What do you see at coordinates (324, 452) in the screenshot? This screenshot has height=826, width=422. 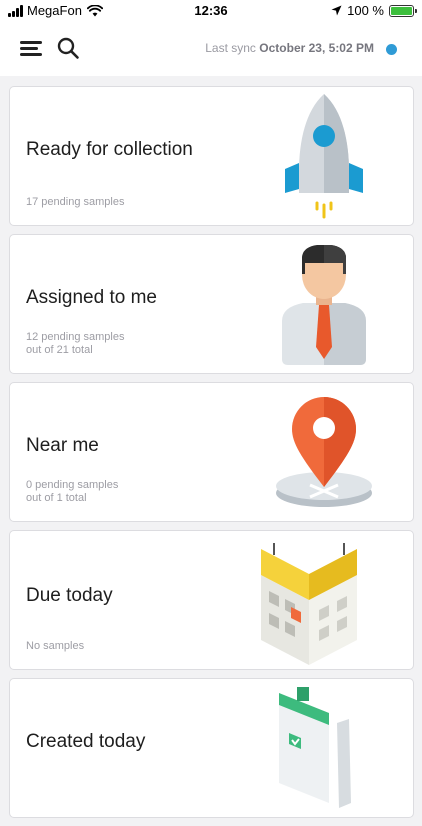 I see `map-pin-icon` at bounding box center [324, 452].